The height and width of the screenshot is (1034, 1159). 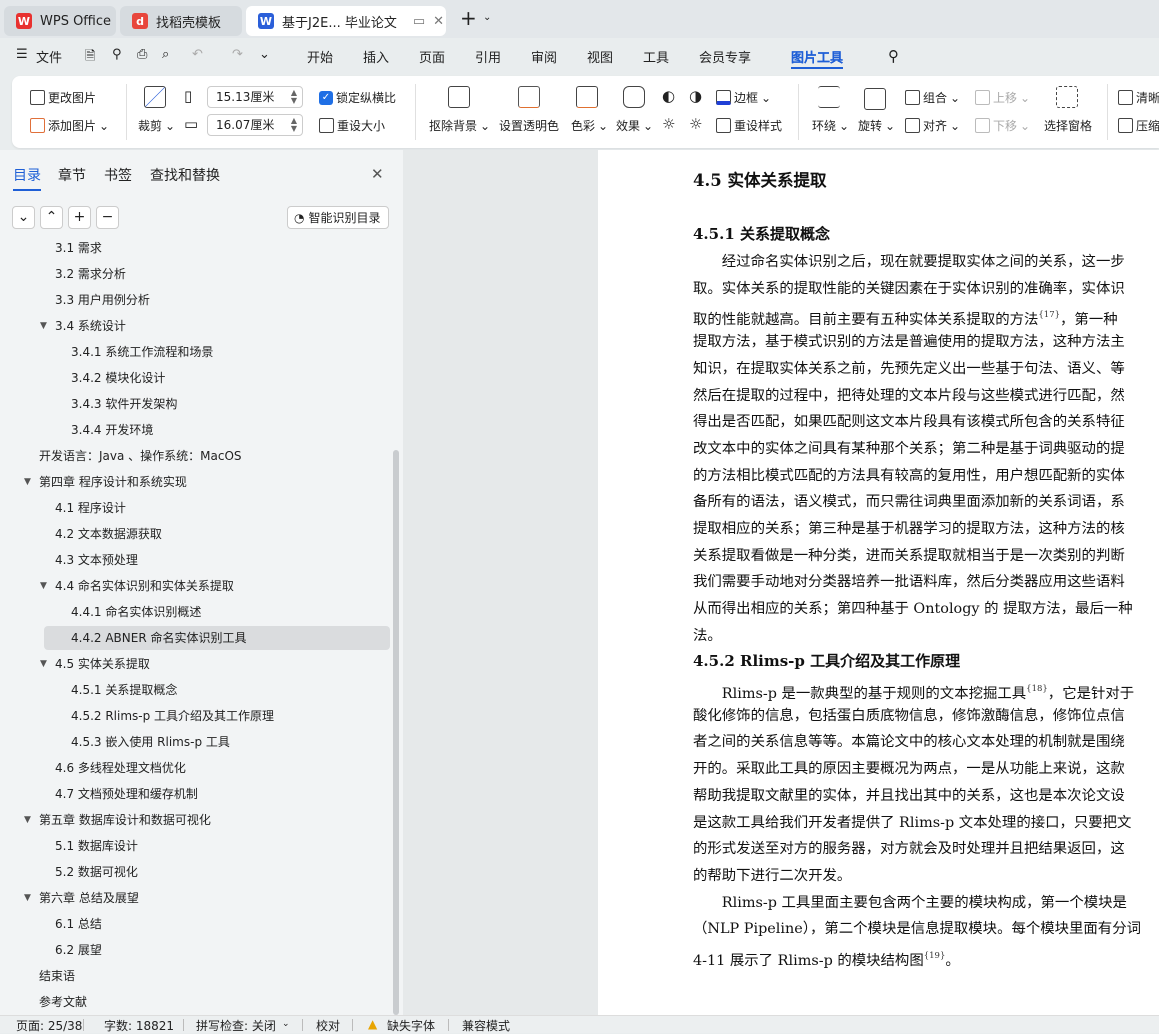 What do you see at coordinates (27, 178) in the screenshot?
I see `tab-toc: 目录` at bounding box center [27, 178].